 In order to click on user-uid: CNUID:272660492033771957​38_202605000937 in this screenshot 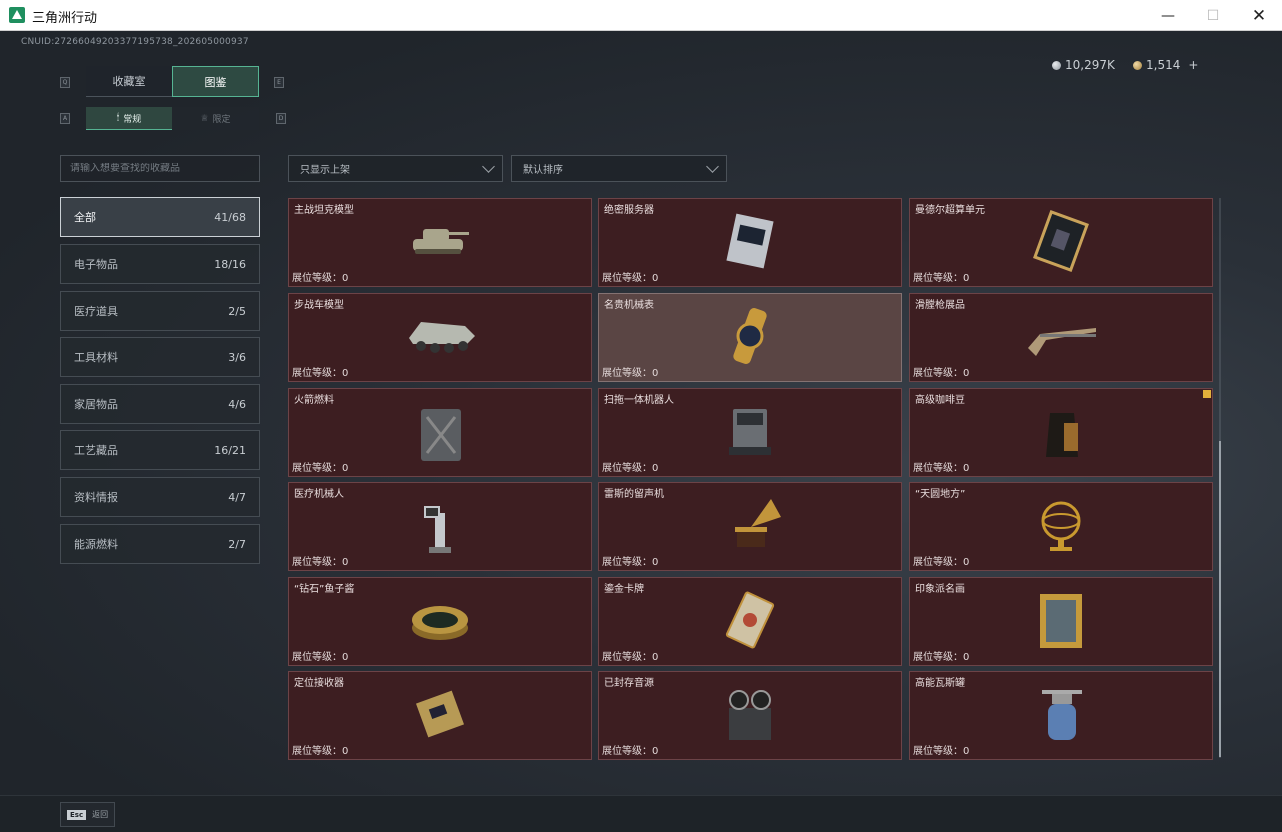, I will do `click(135, 42)`.